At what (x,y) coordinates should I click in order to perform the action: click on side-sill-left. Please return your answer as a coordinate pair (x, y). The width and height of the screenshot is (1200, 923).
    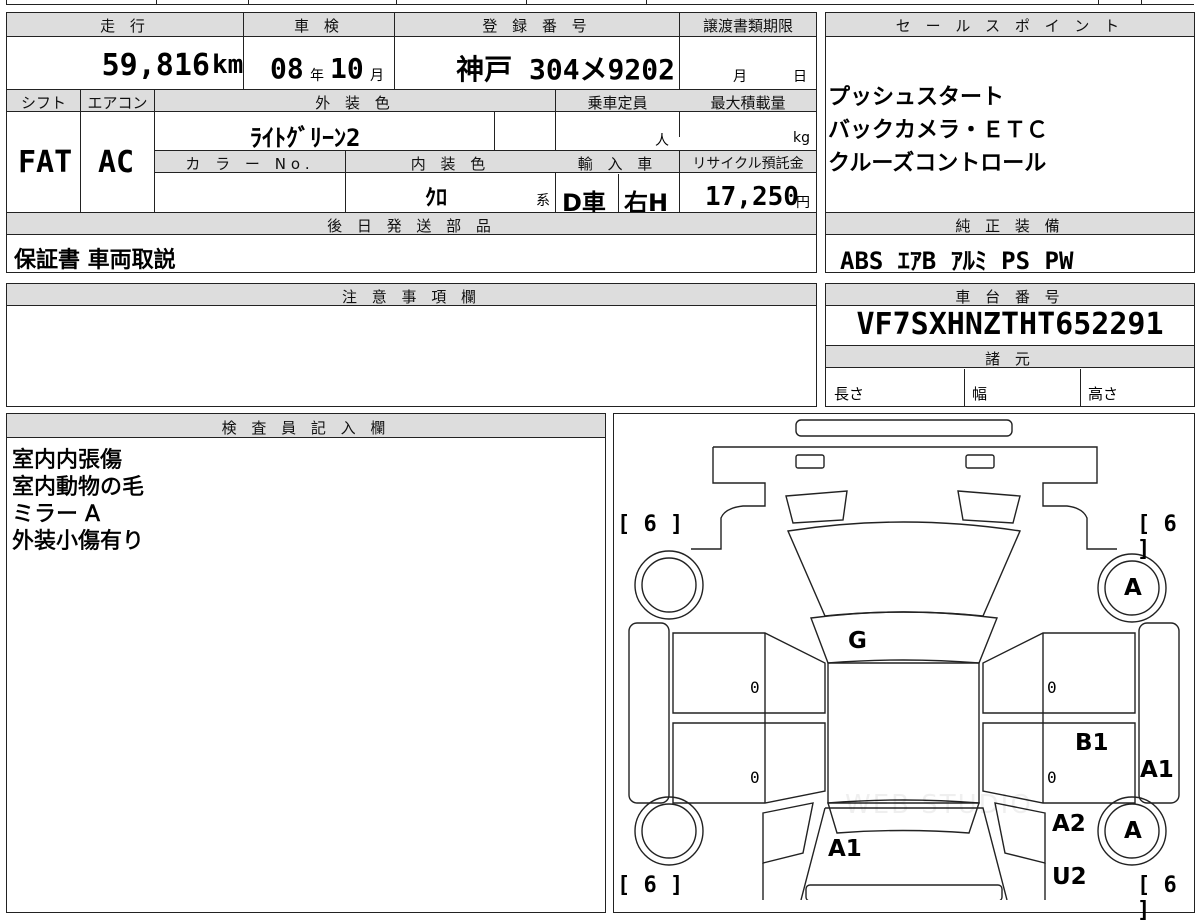
    Looking at the image, I should click on (649, 713).